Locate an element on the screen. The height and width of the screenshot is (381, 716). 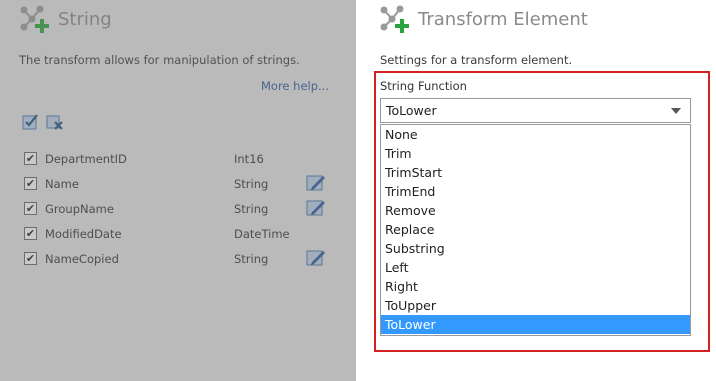
field-name: Name is located at coordinates (62, 183).